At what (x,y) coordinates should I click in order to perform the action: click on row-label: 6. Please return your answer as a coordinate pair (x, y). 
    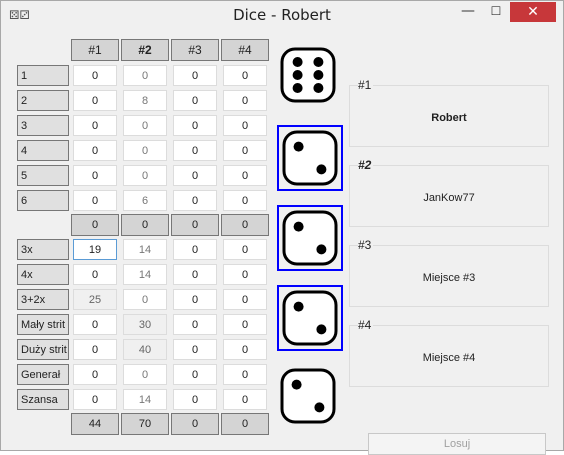
    Looking at the image, I should click on (43, 200).